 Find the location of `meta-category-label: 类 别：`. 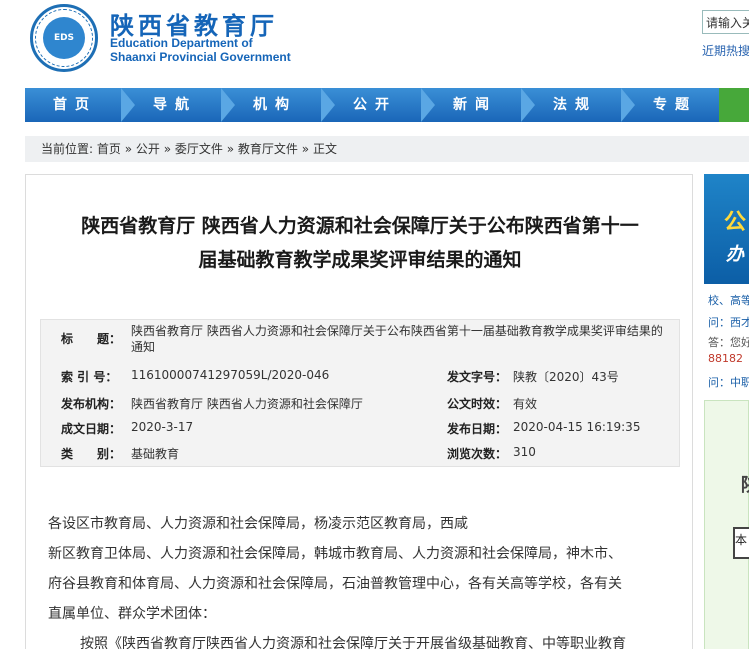

meta-category-label: 类 别： is located at coordinates (91, 454).